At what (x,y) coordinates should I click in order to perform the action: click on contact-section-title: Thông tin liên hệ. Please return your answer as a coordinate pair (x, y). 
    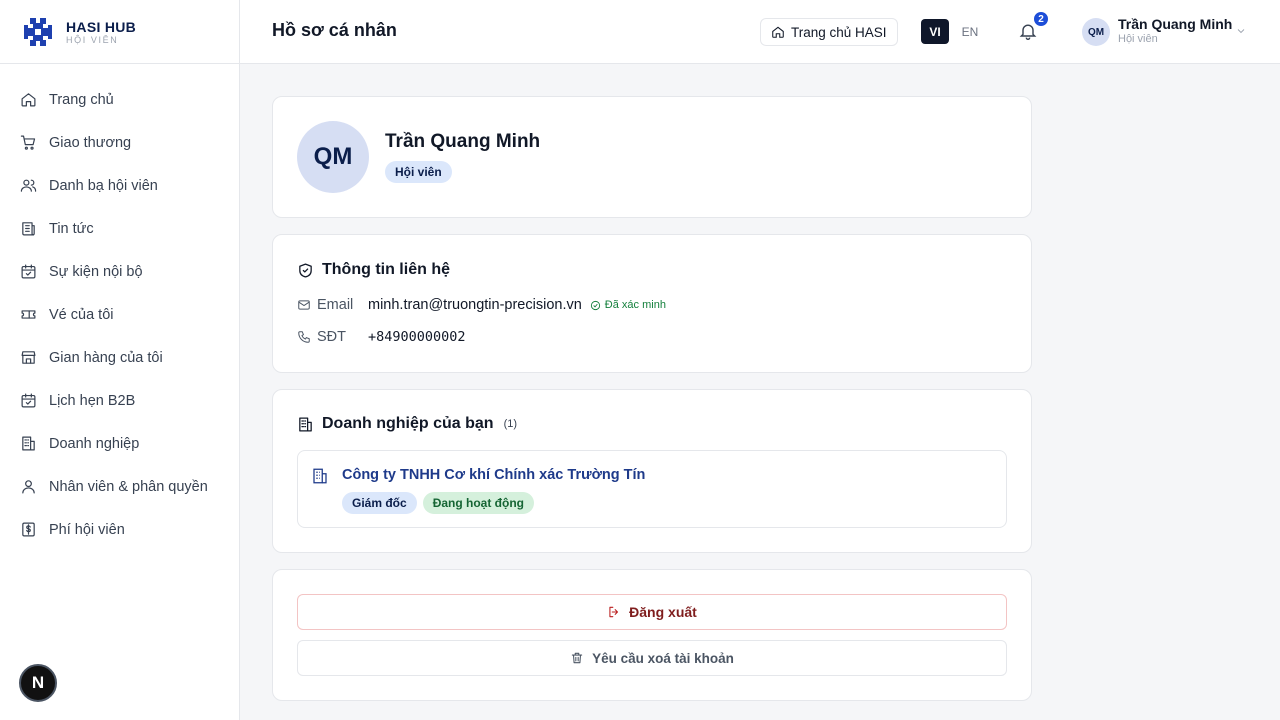
    Looking at the image, I should click on (373, 270).